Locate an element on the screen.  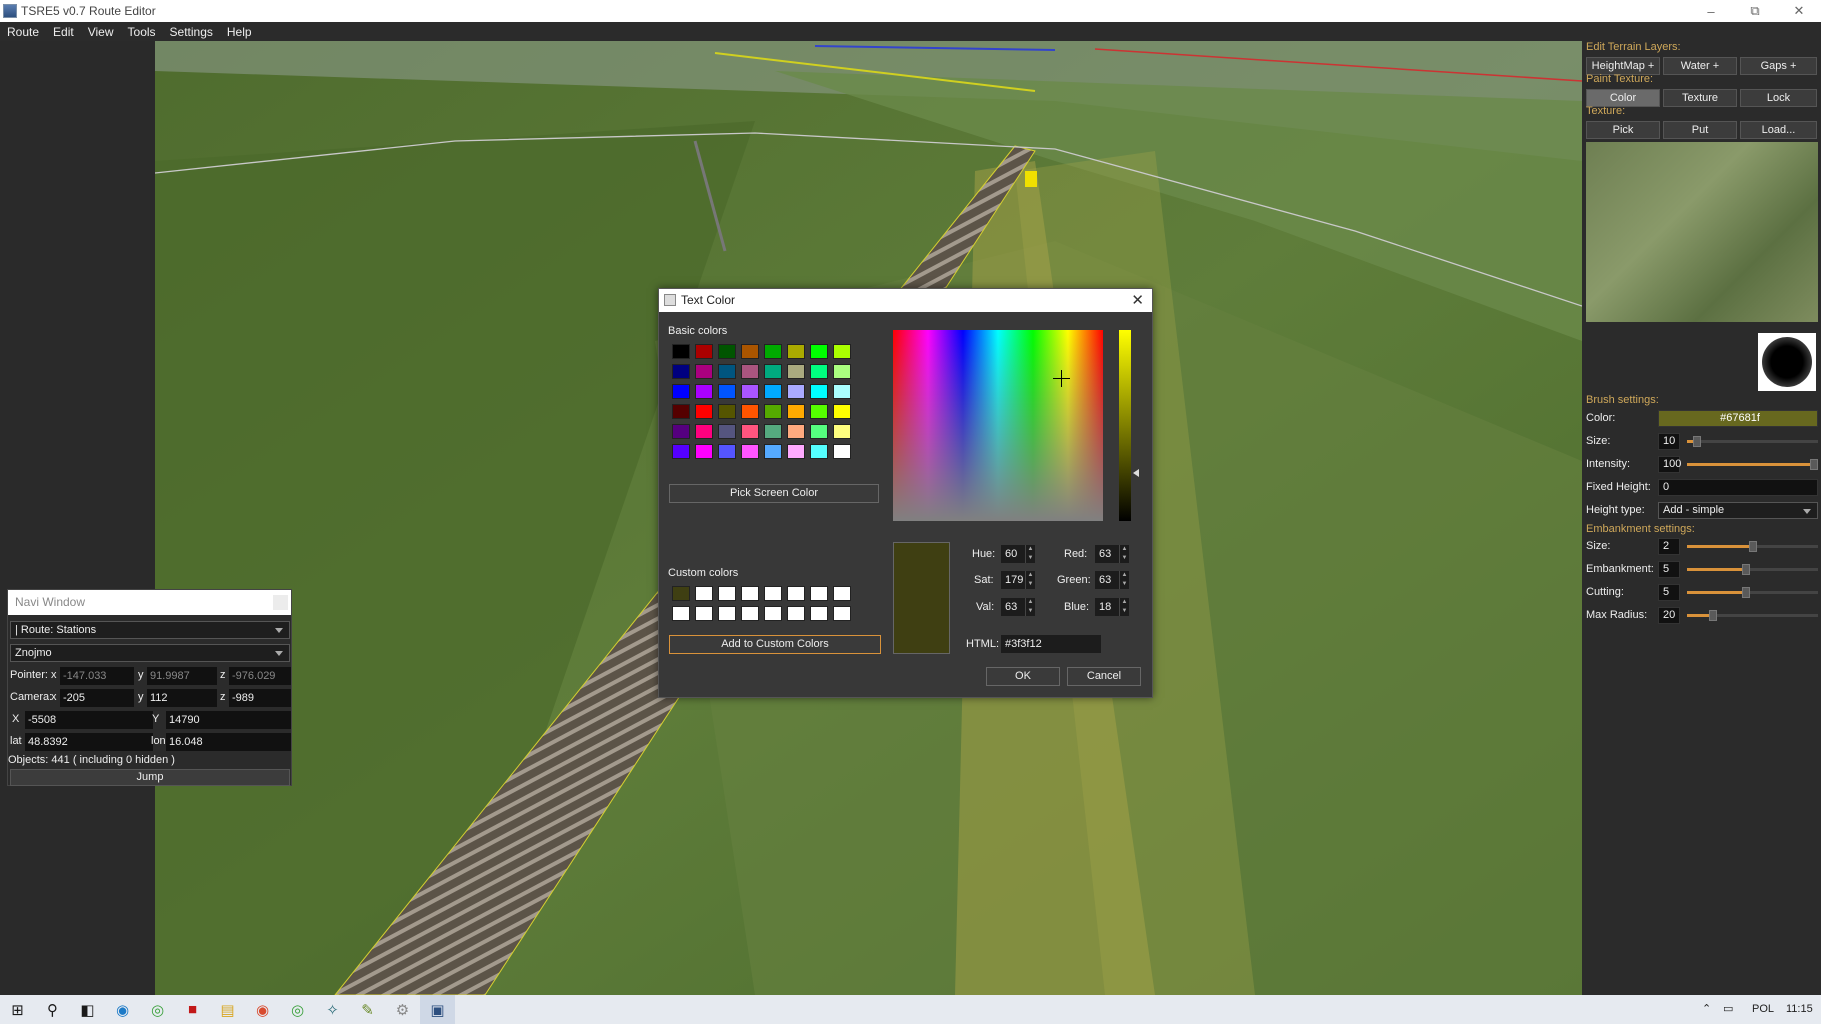
brush-color-button: #67681f is located at coordinates (1738, 418).